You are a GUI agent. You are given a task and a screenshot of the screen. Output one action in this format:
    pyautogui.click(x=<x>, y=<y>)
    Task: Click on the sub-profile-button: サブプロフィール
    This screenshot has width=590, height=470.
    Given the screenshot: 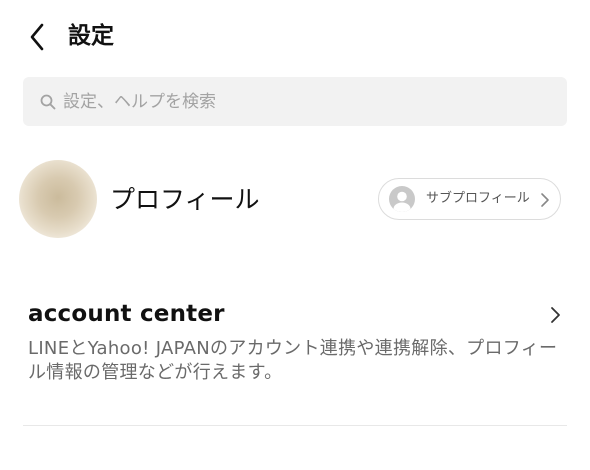 What is the action you would take?
    pyautogui.click(x=469, y=199)
    